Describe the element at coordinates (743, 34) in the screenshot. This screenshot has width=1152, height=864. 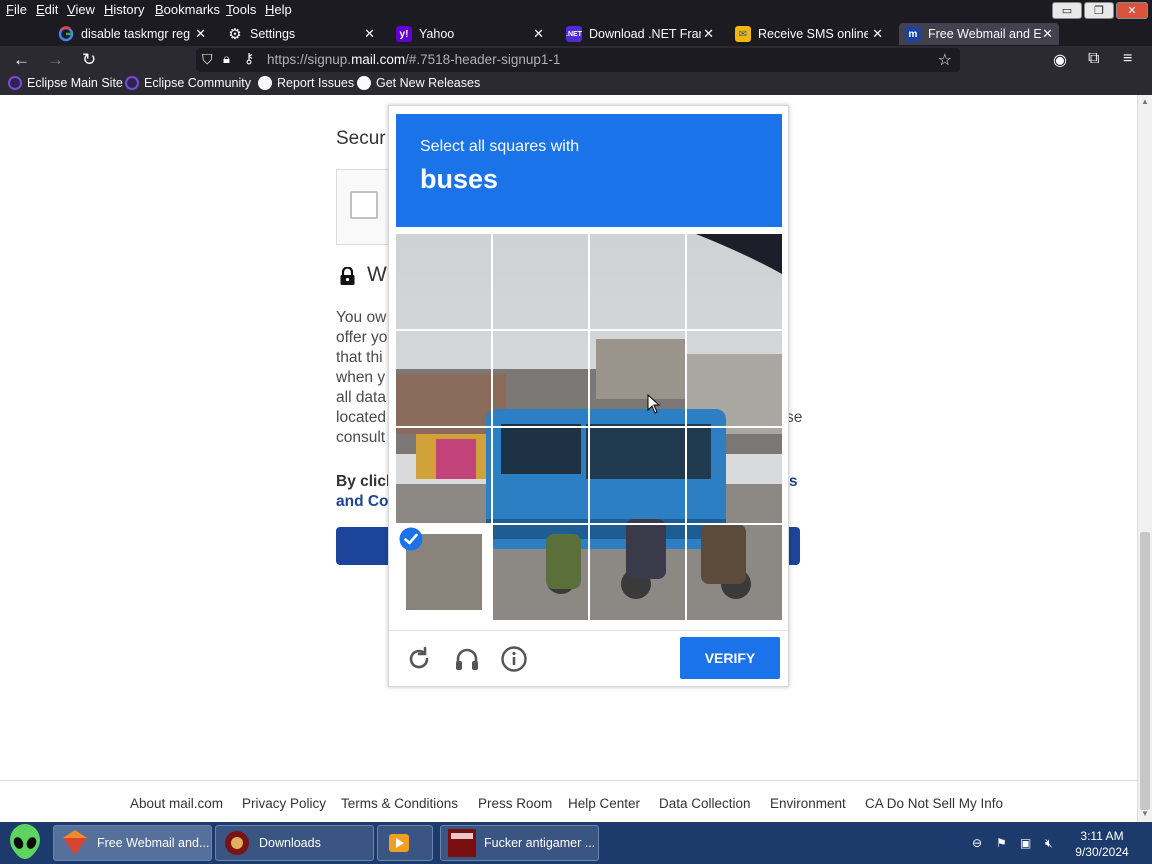
I see `sms-icon: ✉` at that location.